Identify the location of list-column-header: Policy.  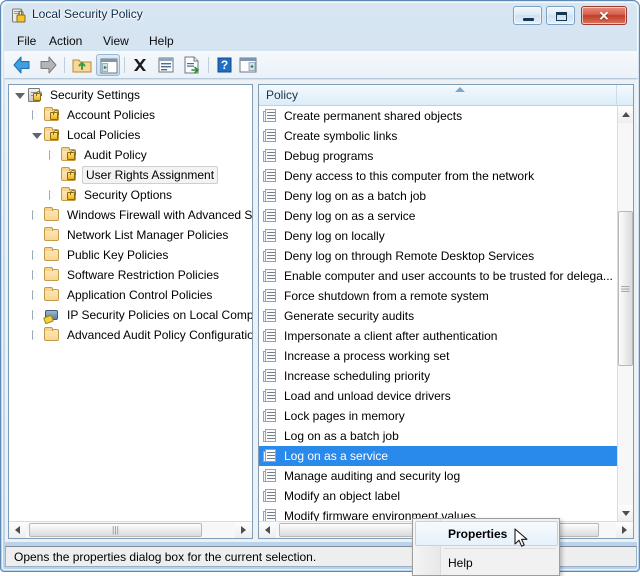
(446, 95).